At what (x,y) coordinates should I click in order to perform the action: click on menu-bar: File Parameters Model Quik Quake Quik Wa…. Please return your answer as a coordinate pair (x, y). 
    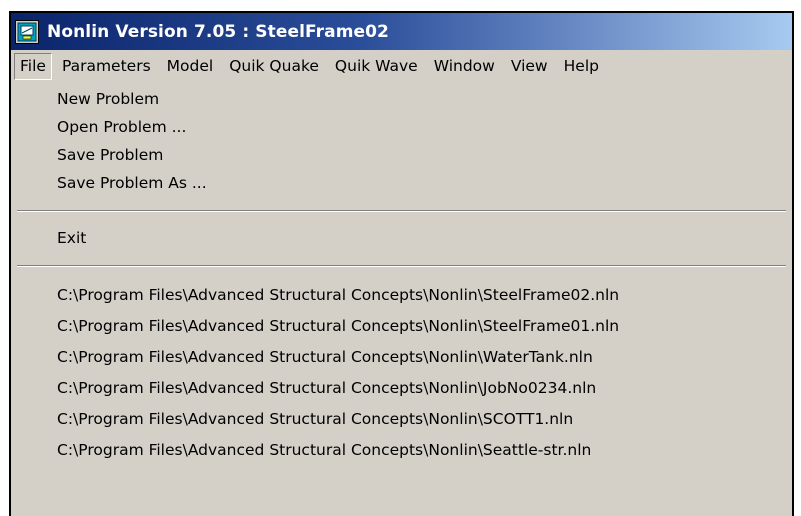
    Looking at the image, I should click on (401, 66).